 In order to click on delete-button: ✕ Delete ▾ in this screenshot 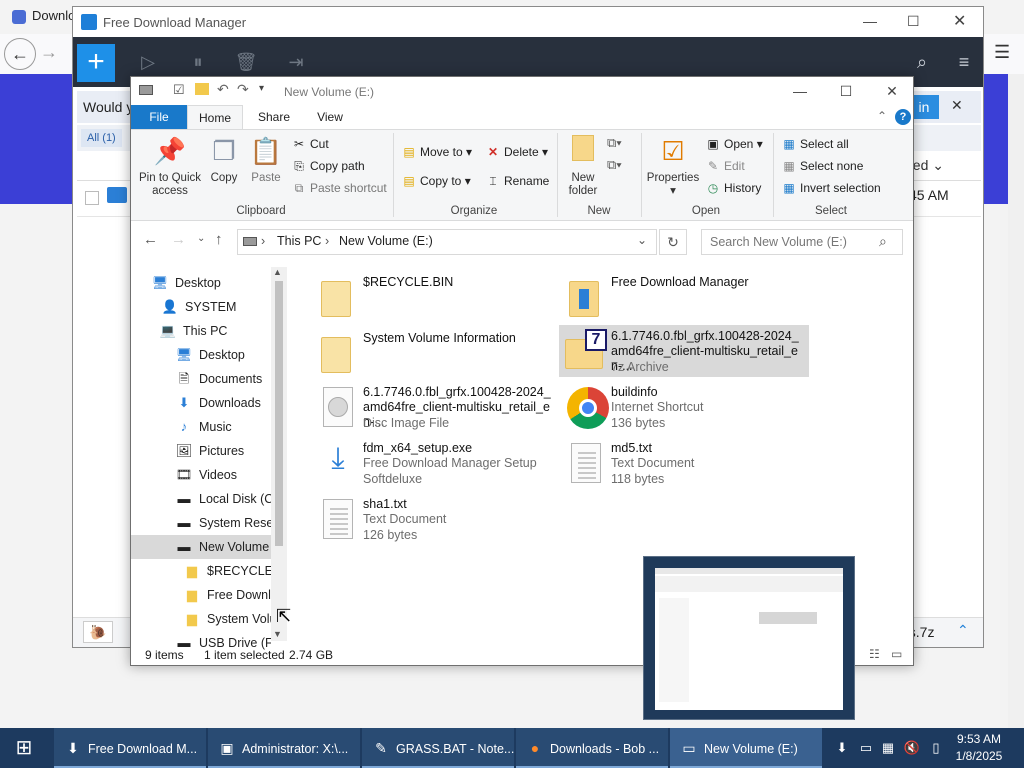, I will do `click(516, 152)`.